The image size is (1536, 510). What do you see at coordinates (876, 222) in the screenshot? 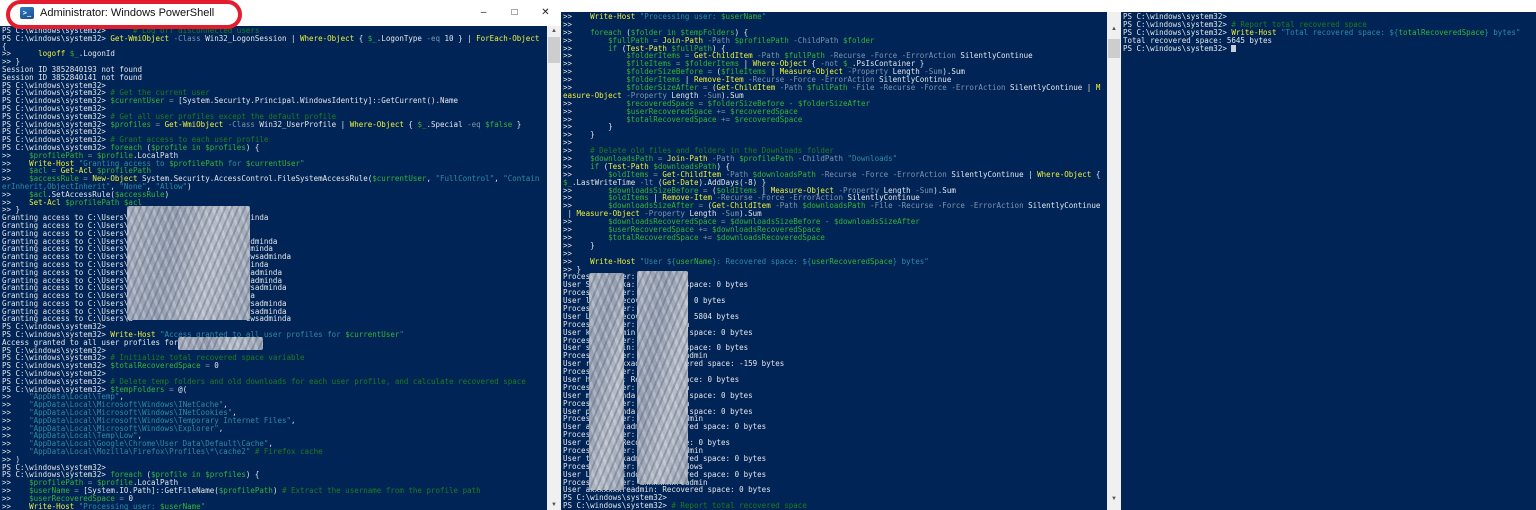
I see `console-text-segment: $downloadsSizeAfter` at bounding box center [876, 222].